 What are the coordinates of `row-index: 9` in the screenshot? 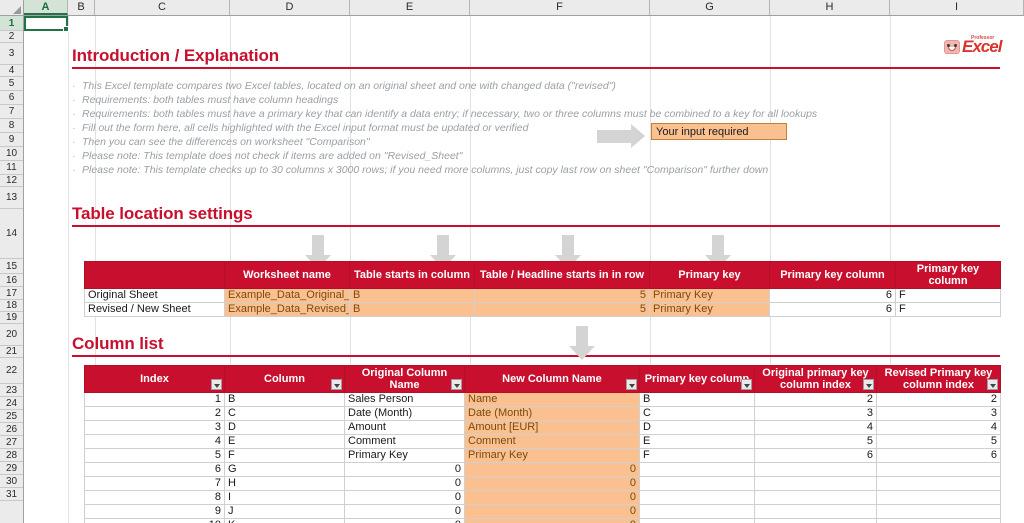 It's located at (154, 511).